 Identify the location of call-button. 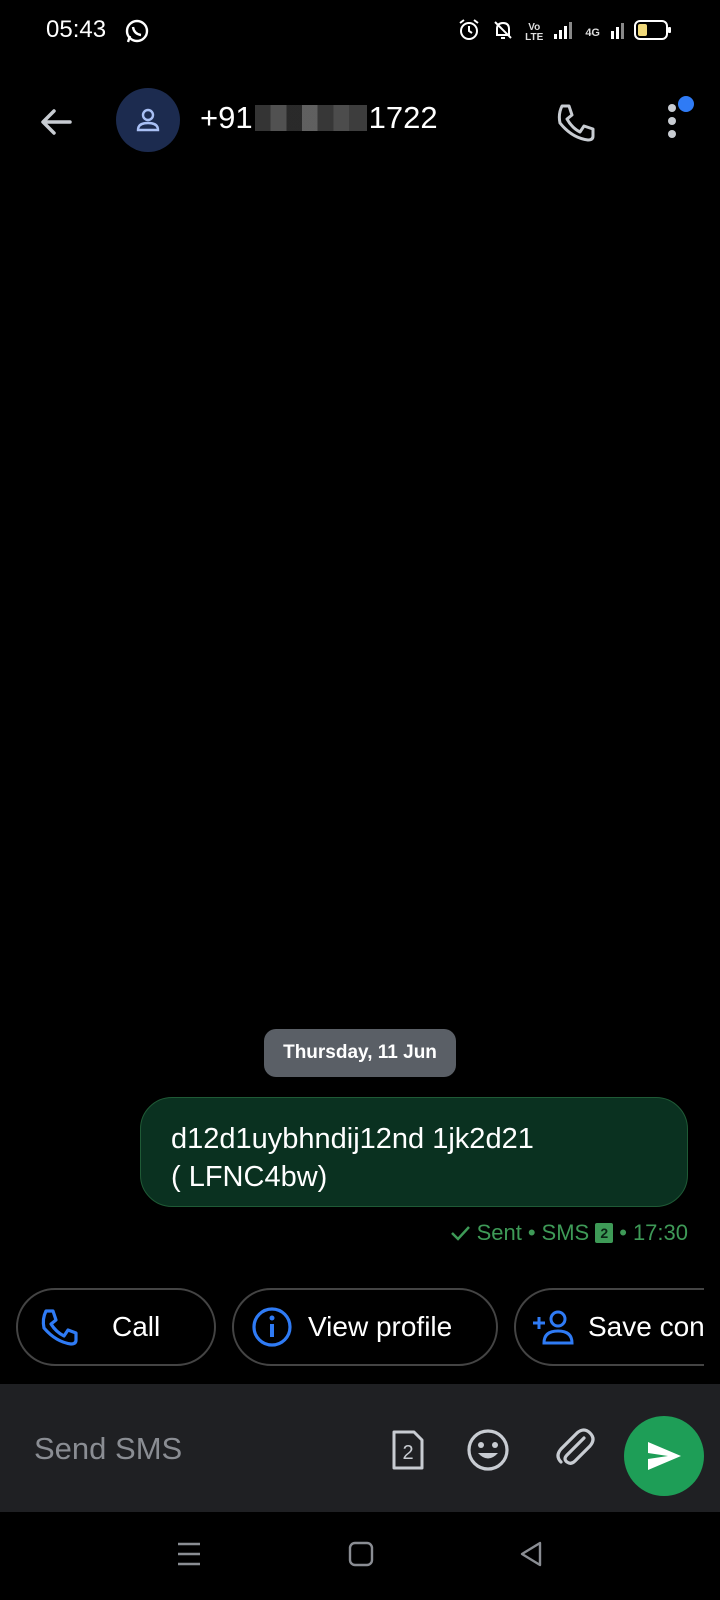
(576, 122).